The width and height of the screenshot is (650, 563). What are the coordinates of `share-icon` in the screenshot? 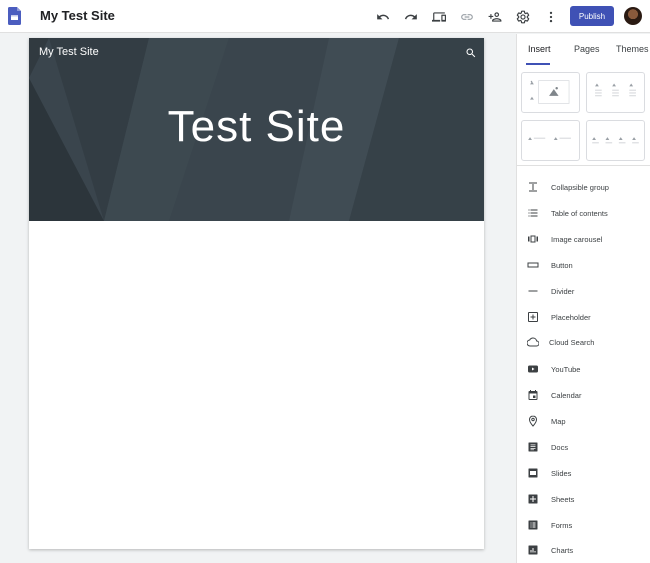 It's located at (495, 17).